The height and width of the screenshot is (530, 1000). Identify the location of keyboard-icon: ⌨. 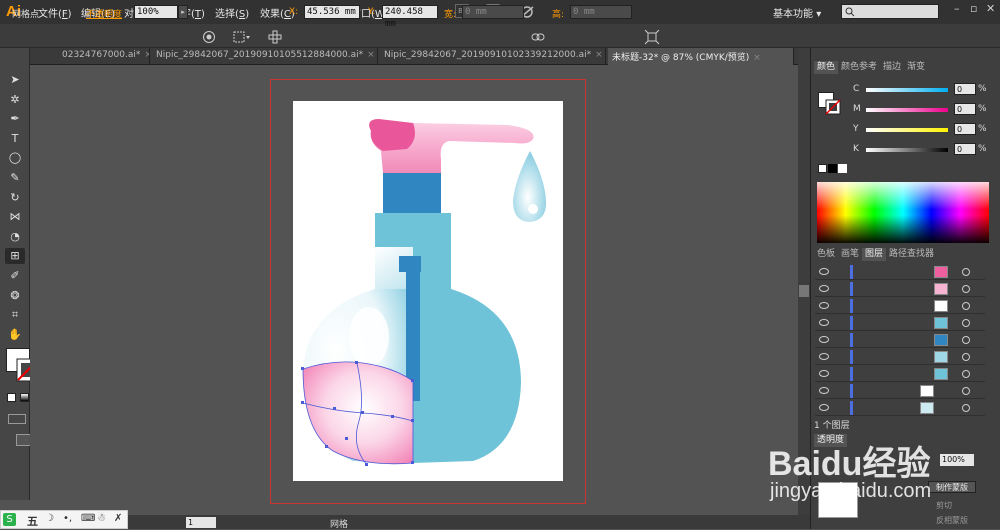
(88, 518).